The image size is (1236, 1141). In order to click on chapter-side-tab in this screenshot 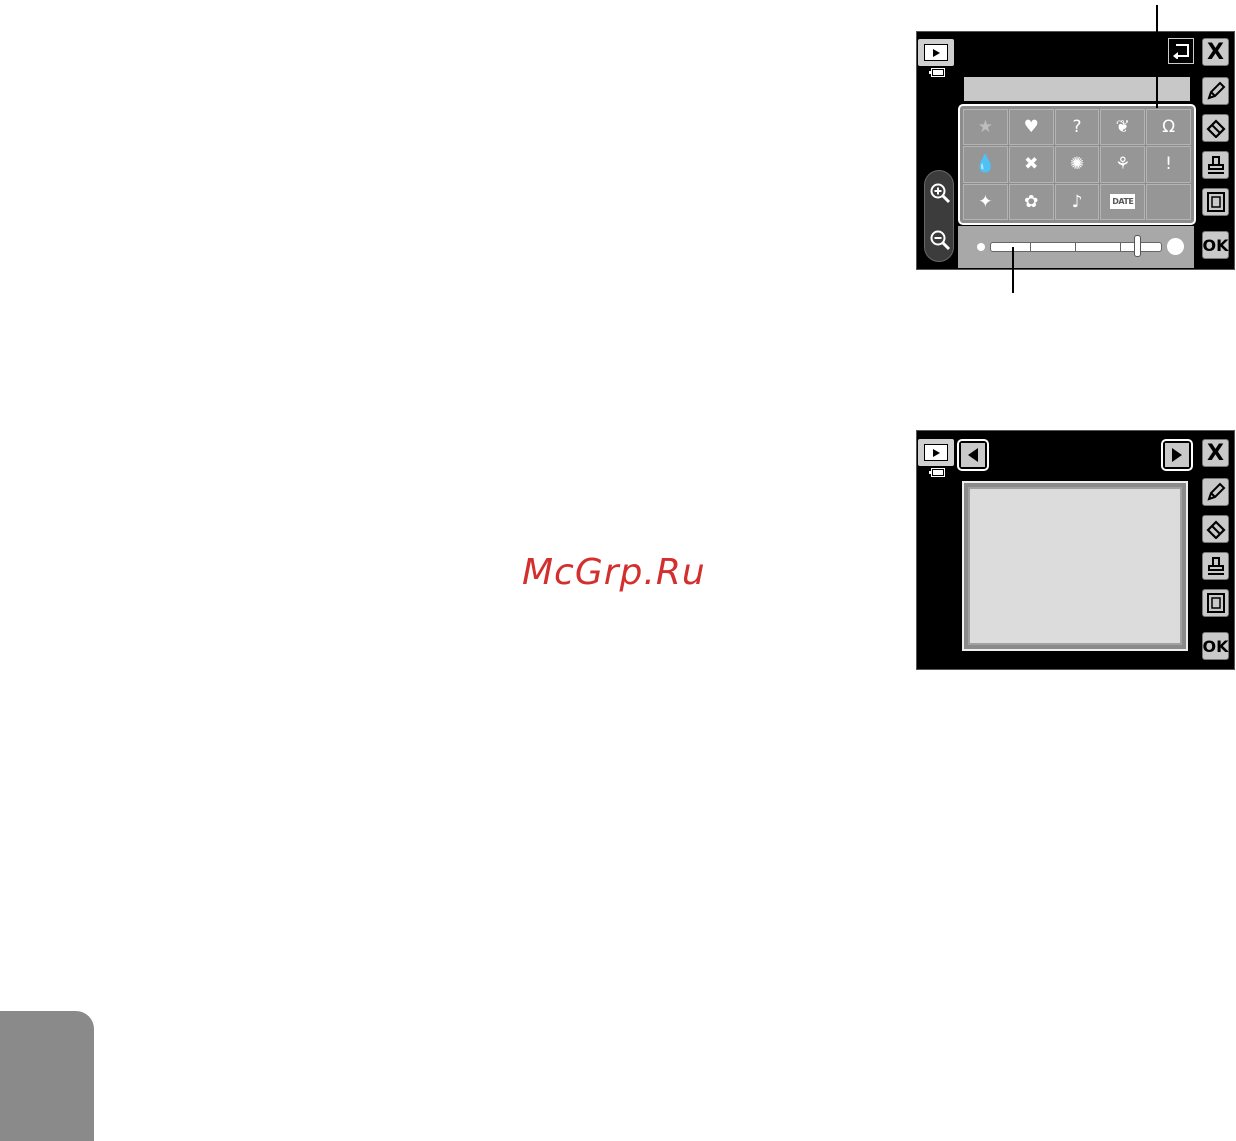, I will do `click(47, 1076)`.